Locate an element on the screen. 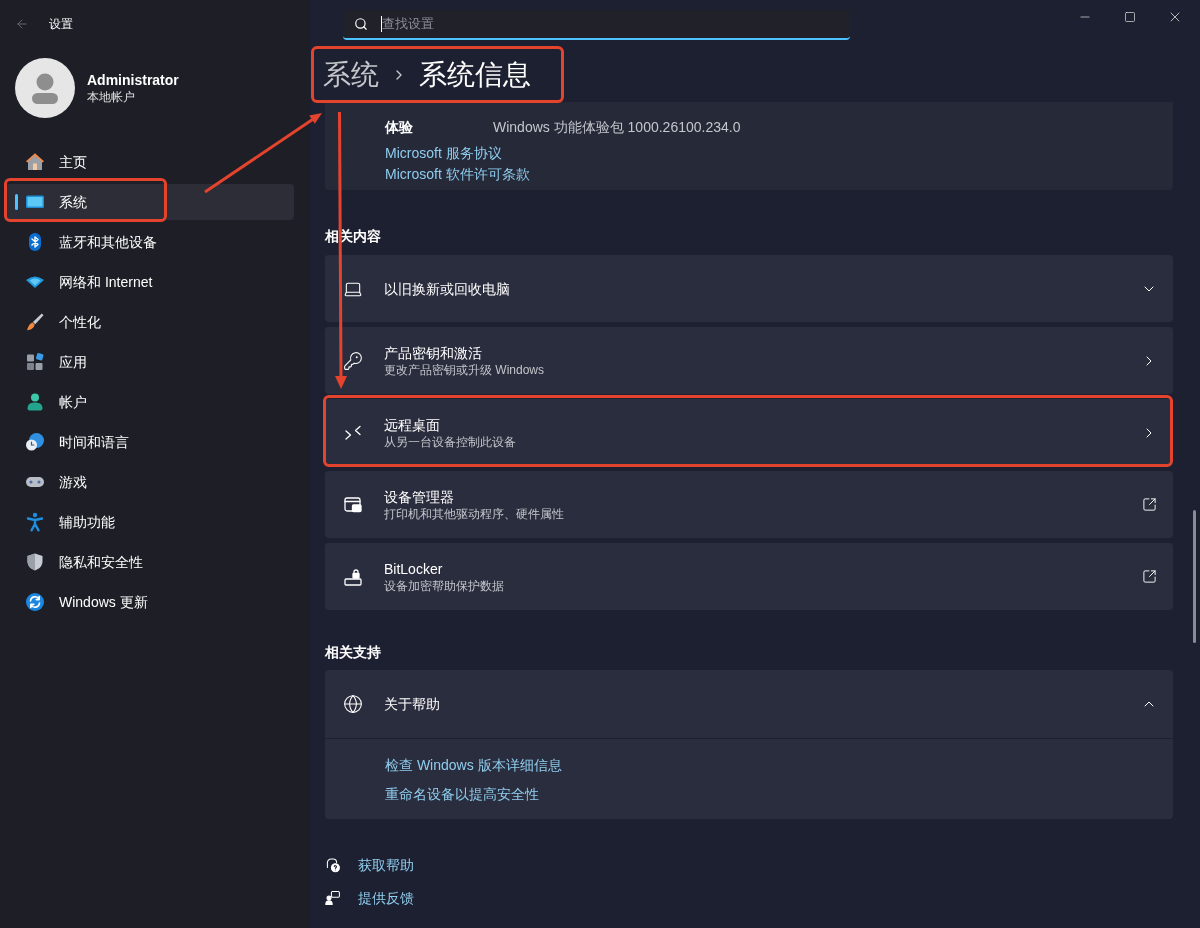  nav-item: 辅助功能 is located at coordinates (150, 522).